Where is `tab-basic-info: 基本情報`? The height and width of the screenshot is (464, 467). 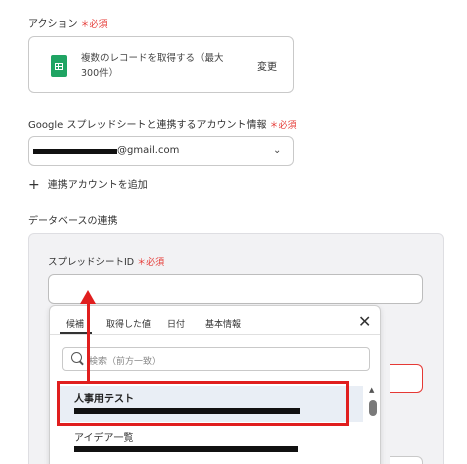
tab-basic-info: 基本情報 is located at coordinates (223, 323).